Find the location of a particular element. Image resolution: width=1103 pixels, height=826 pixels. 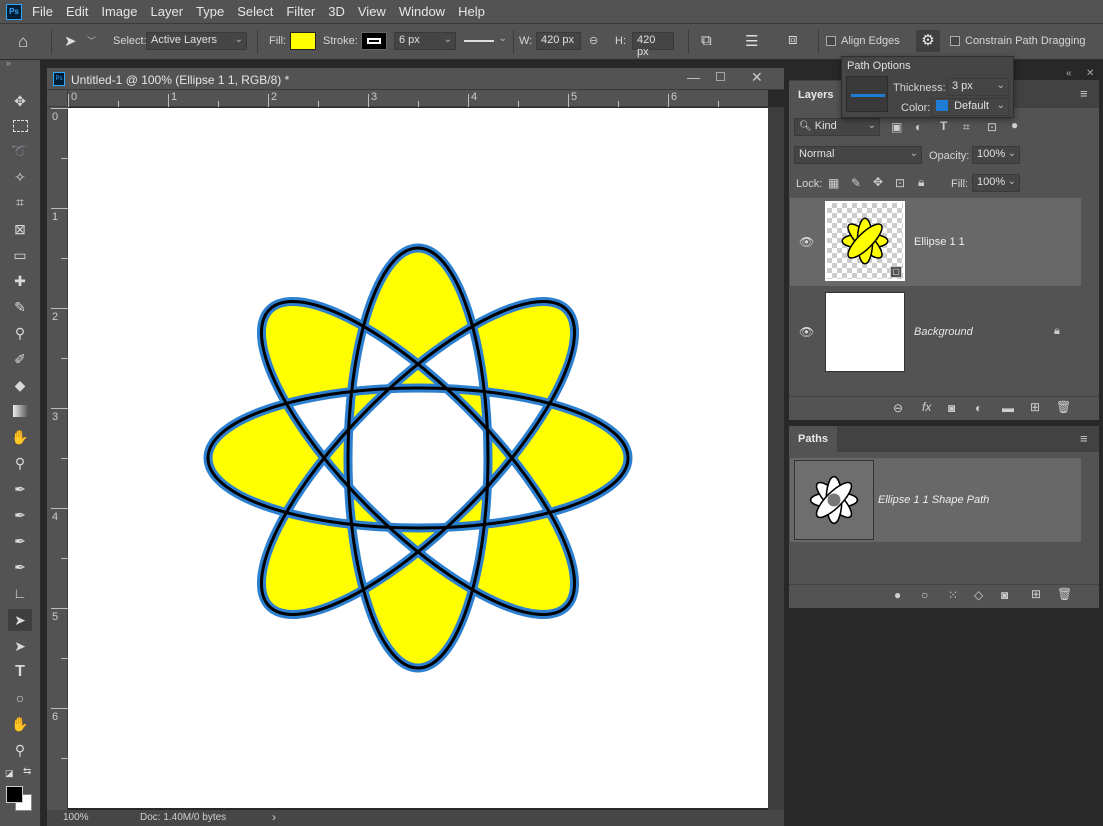

zoom-tool-icon: ⚲ is located at coordinates (20, 750).